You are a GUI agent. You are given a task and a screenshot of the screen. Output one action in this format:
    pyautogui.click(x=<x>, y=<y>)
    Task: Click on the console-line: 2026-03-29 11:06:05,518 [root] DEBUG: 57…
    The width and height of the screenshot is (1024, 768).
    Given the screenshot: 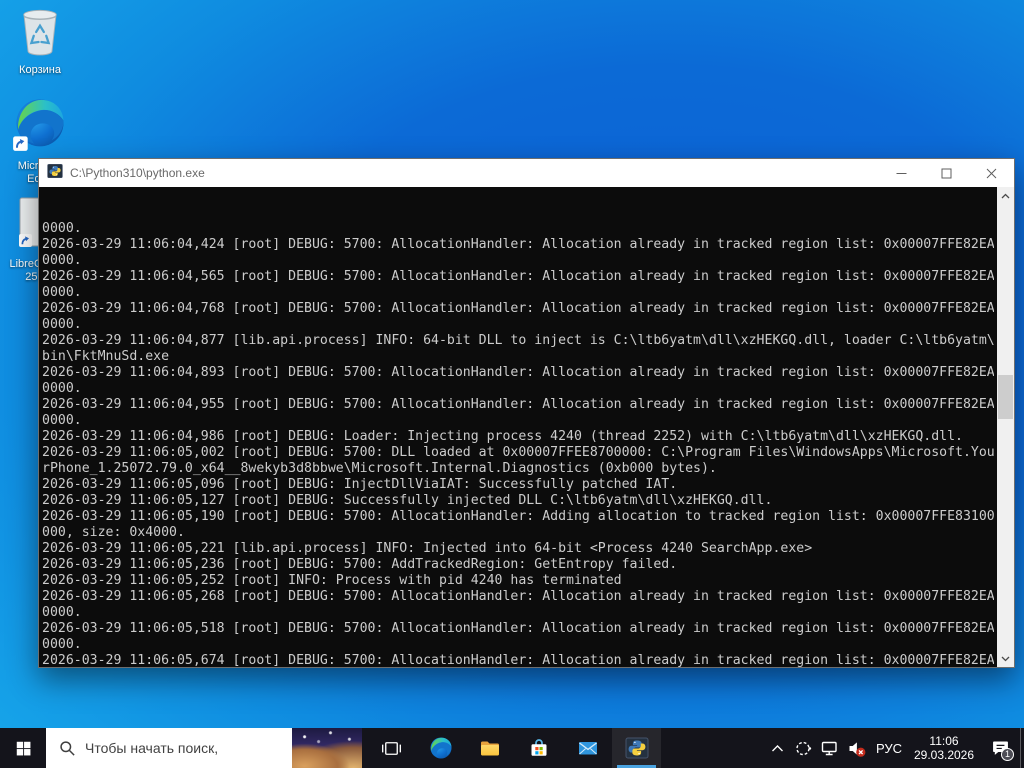 What is the action you would take?
    pyautogui.click(x=518, y=628)
    